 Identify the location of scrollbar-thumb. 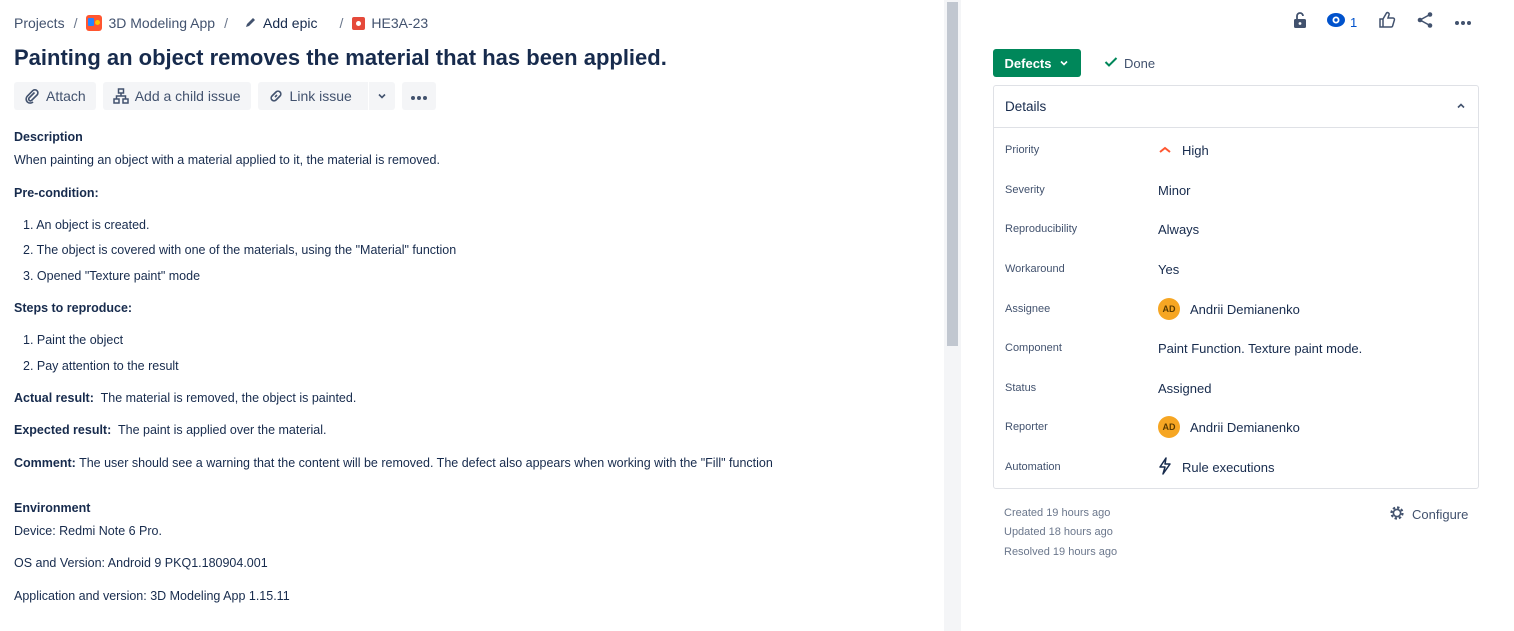
(952, 174).